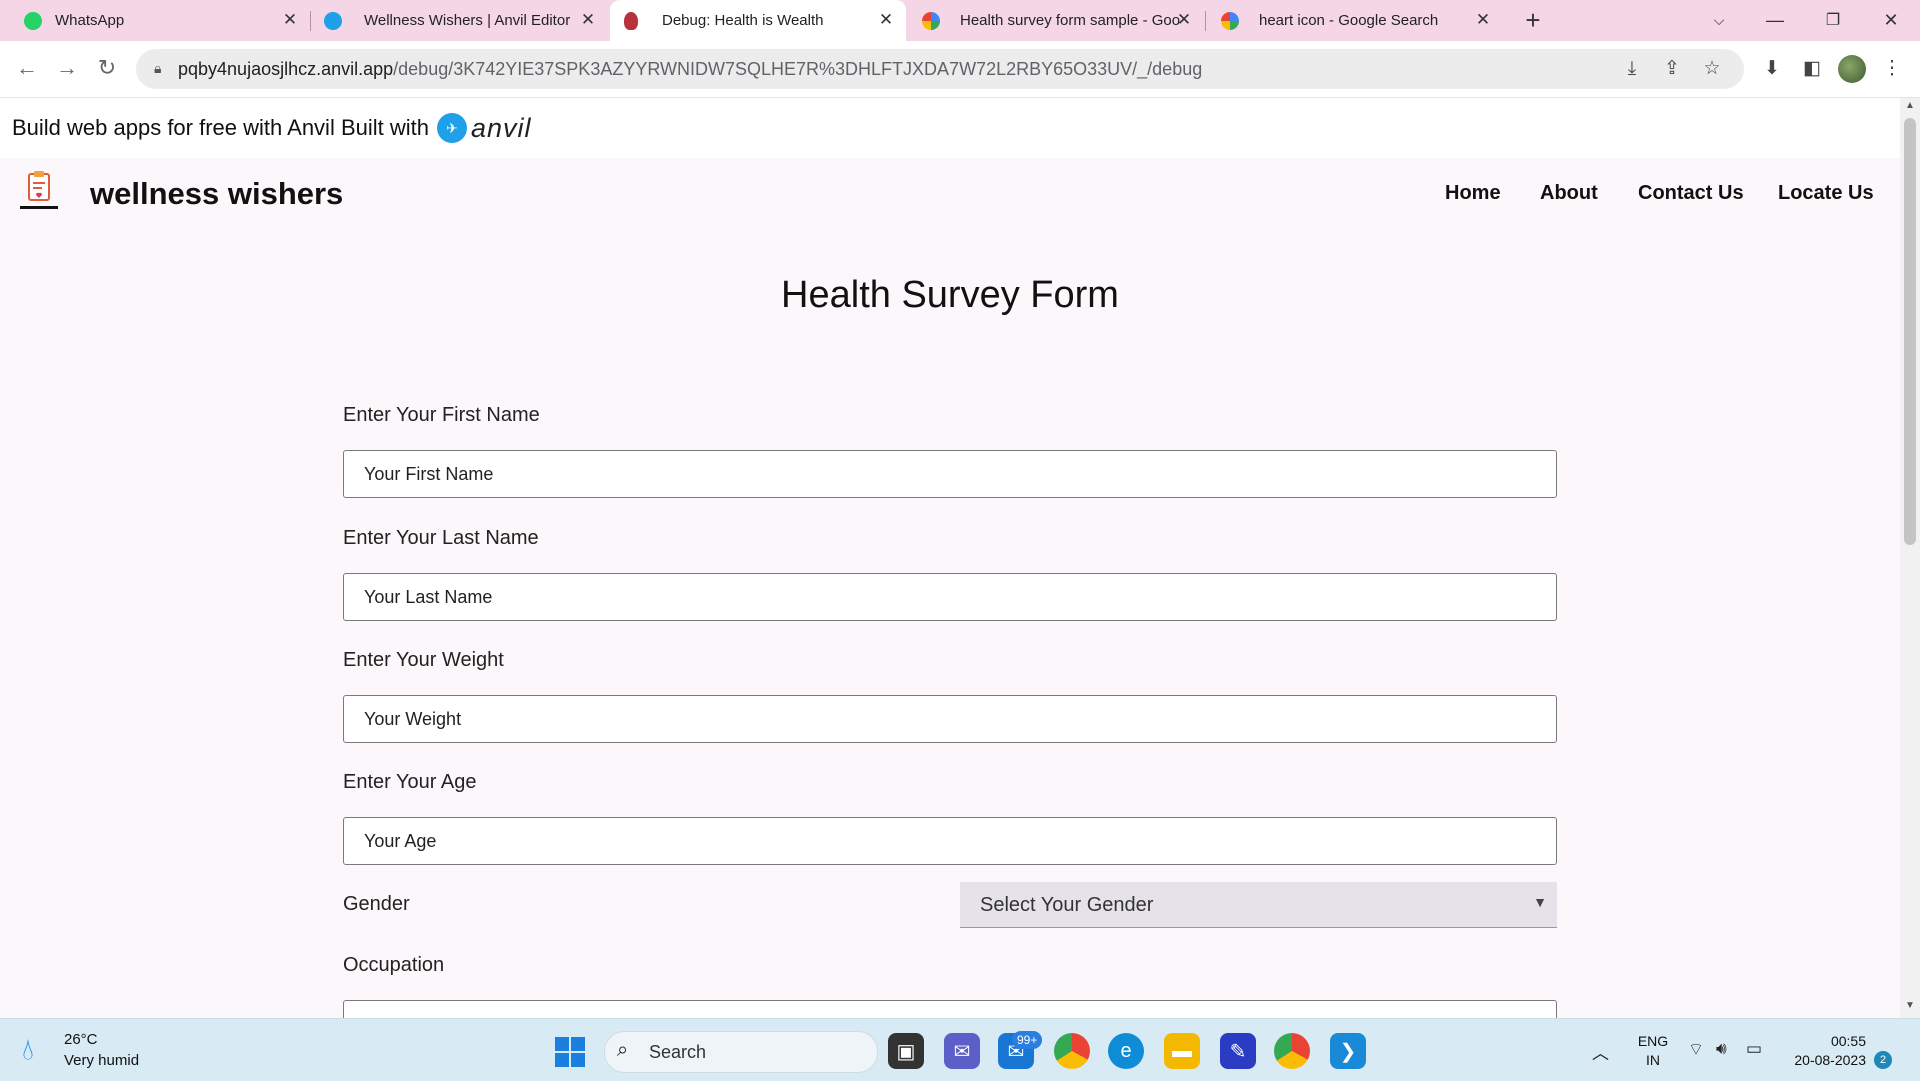 The width and height of the screenshot is (1920, 1081). Describe the element at coordinates (1691, 193) in the screenshot. I see `nav-contact-us: Contact Us` at that location.